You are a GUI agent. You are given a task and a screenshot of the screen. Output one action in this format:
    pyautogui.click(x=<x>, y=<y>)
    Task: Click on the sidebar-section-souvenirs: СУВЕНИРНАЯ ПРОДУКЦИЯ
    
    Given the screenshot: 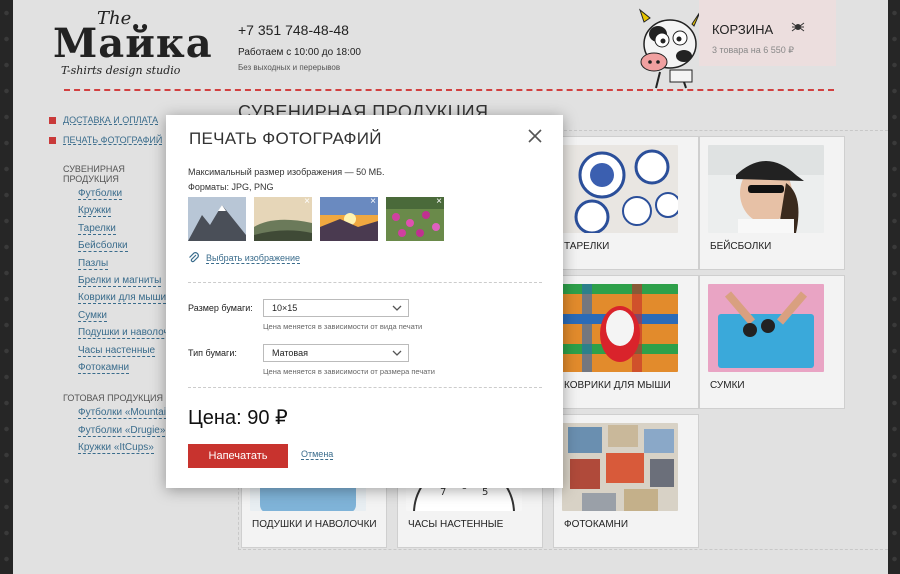 What is the action you would take?
    pyautogui.click(x=94, y=174)
    